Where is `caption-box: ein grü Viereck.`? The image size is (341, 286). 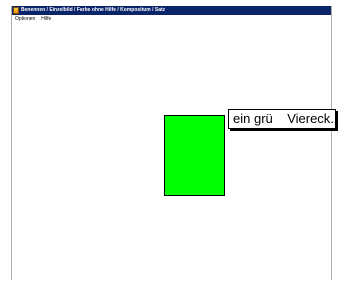
caption-box: ein grü Viereck. is located at coordinates (282, 119).